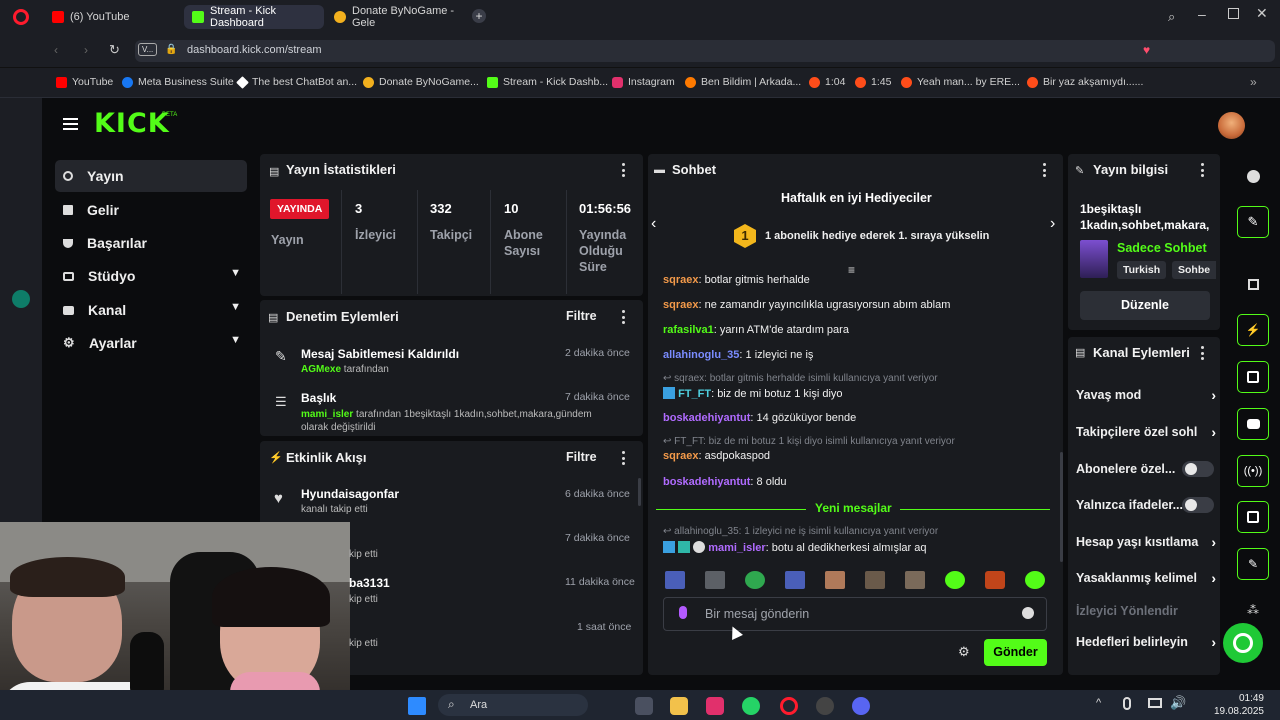 The image size is (1280, 720). I want to click on category-link: Sadece Sohbet, so click(1162, 248).